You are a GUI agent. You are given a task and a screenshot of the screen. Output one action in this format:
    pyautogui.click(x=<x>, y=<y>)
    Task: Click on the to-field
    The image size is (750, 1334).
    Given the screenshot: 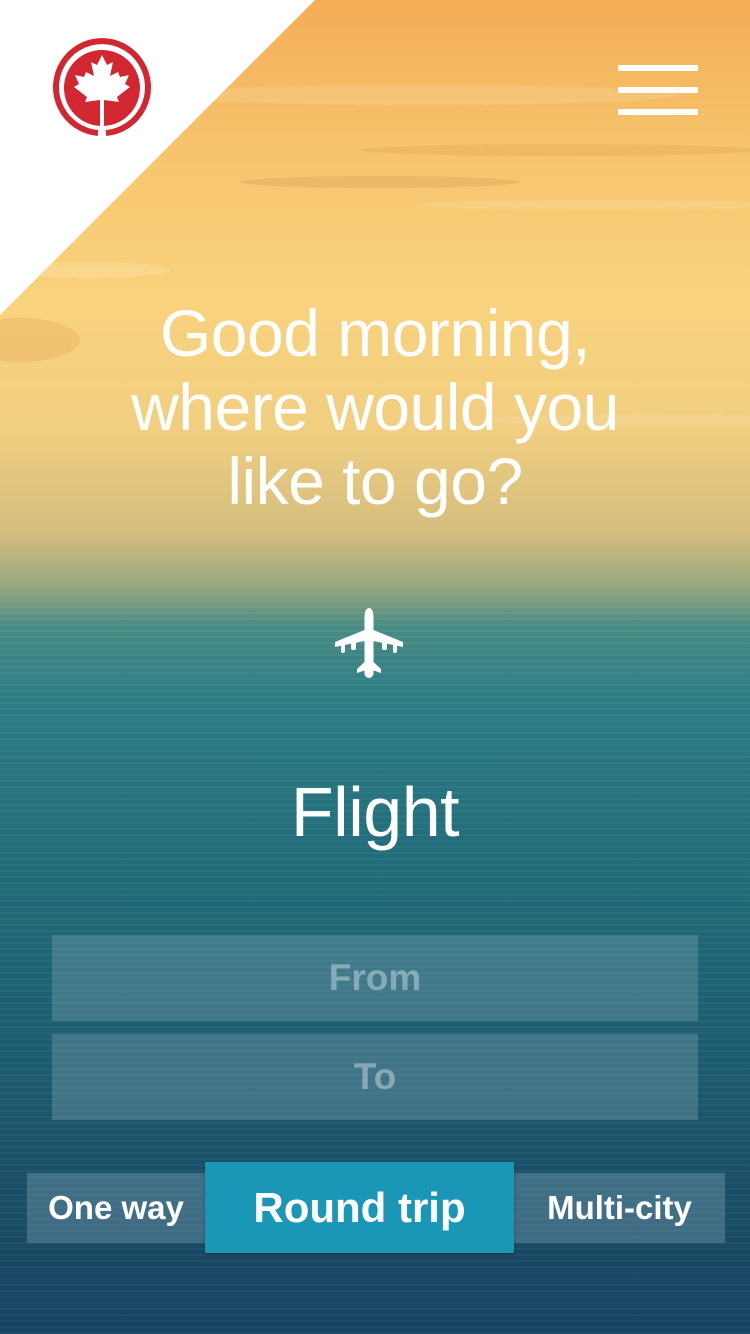 What is the action you would take?
    pyautogui.click(x=375, y=1077)
    